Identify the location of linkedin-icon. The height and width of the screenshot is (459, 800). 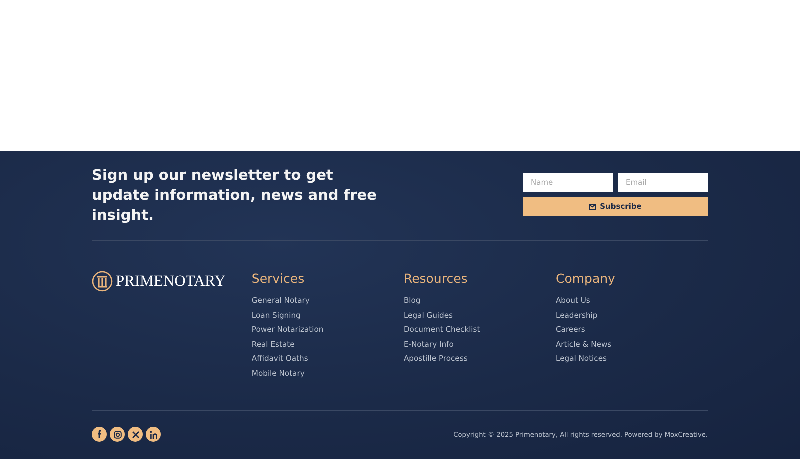
(154, 434).